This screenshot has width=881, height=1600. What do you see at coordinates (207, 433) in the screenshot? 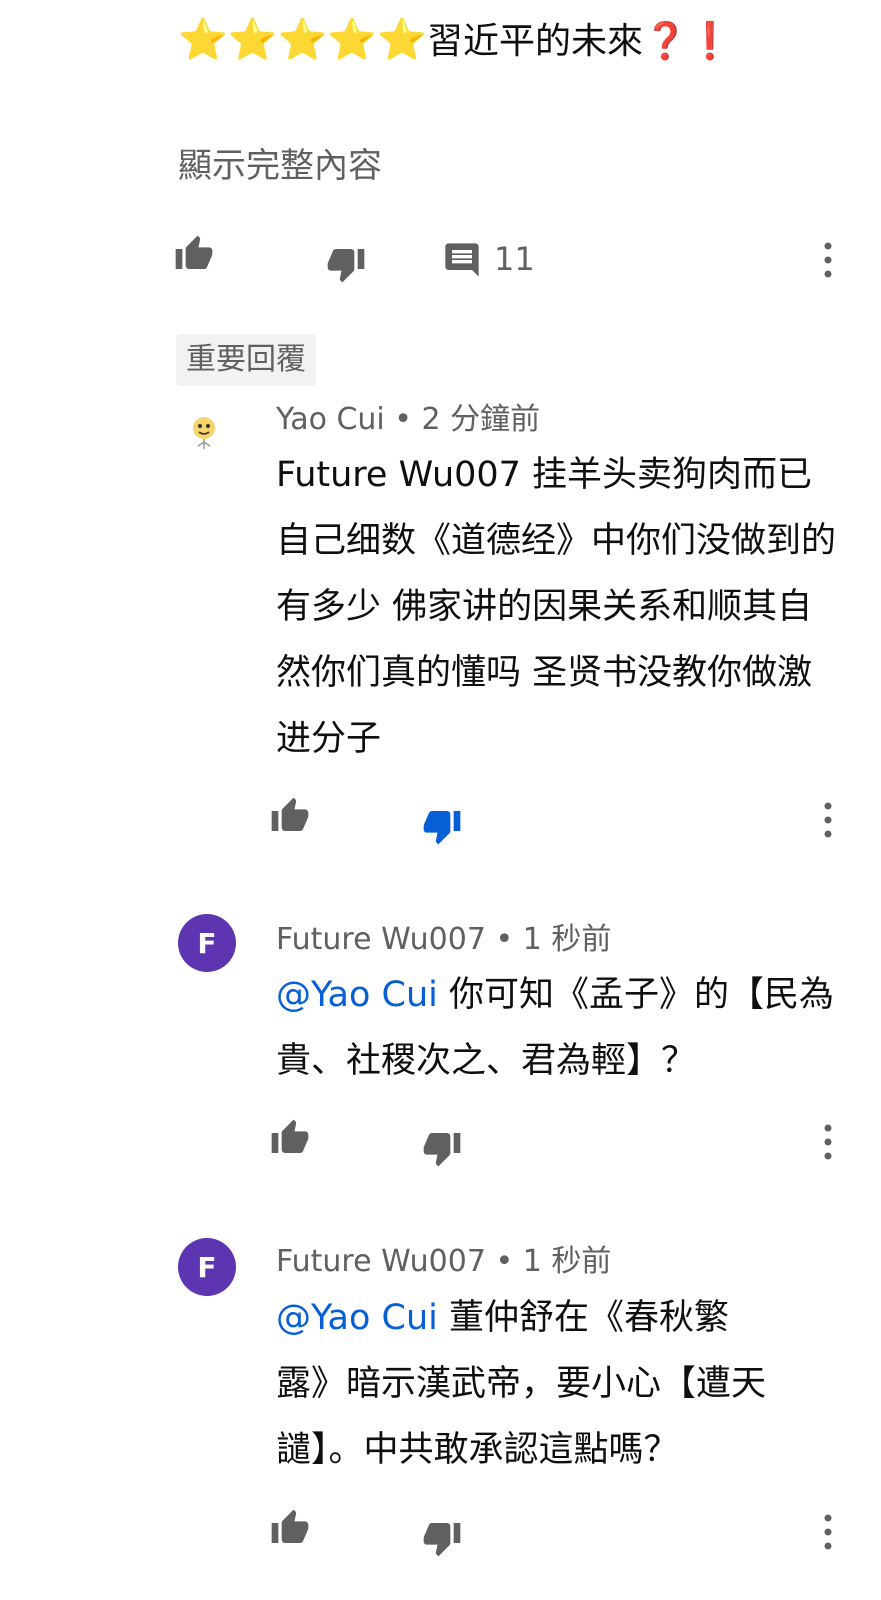
I see `avatar` at bounding box center [207, 433].